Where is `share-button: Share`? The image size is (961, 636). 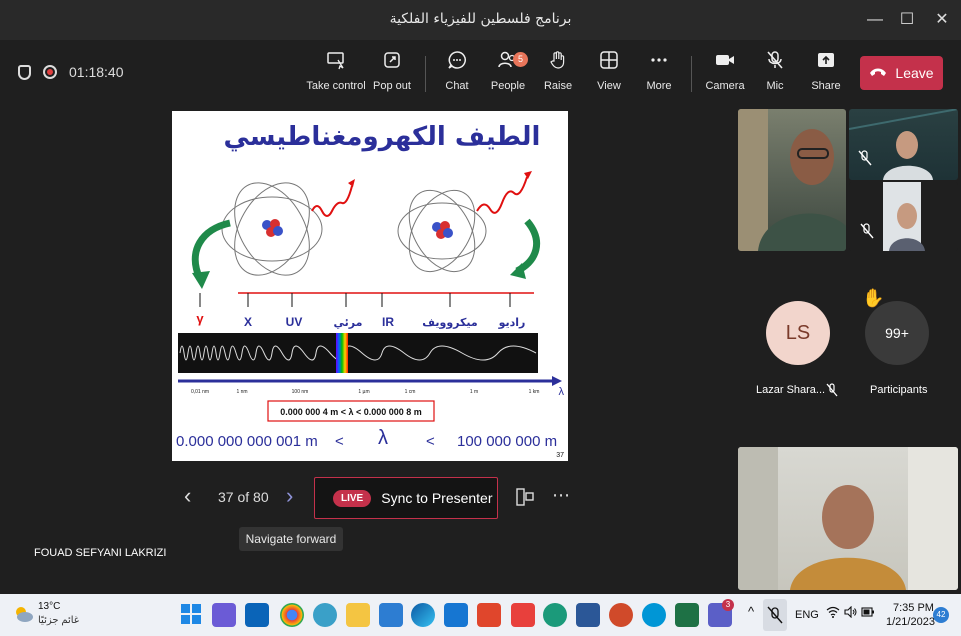 share-button: Share is located at coordinates (826, 71).